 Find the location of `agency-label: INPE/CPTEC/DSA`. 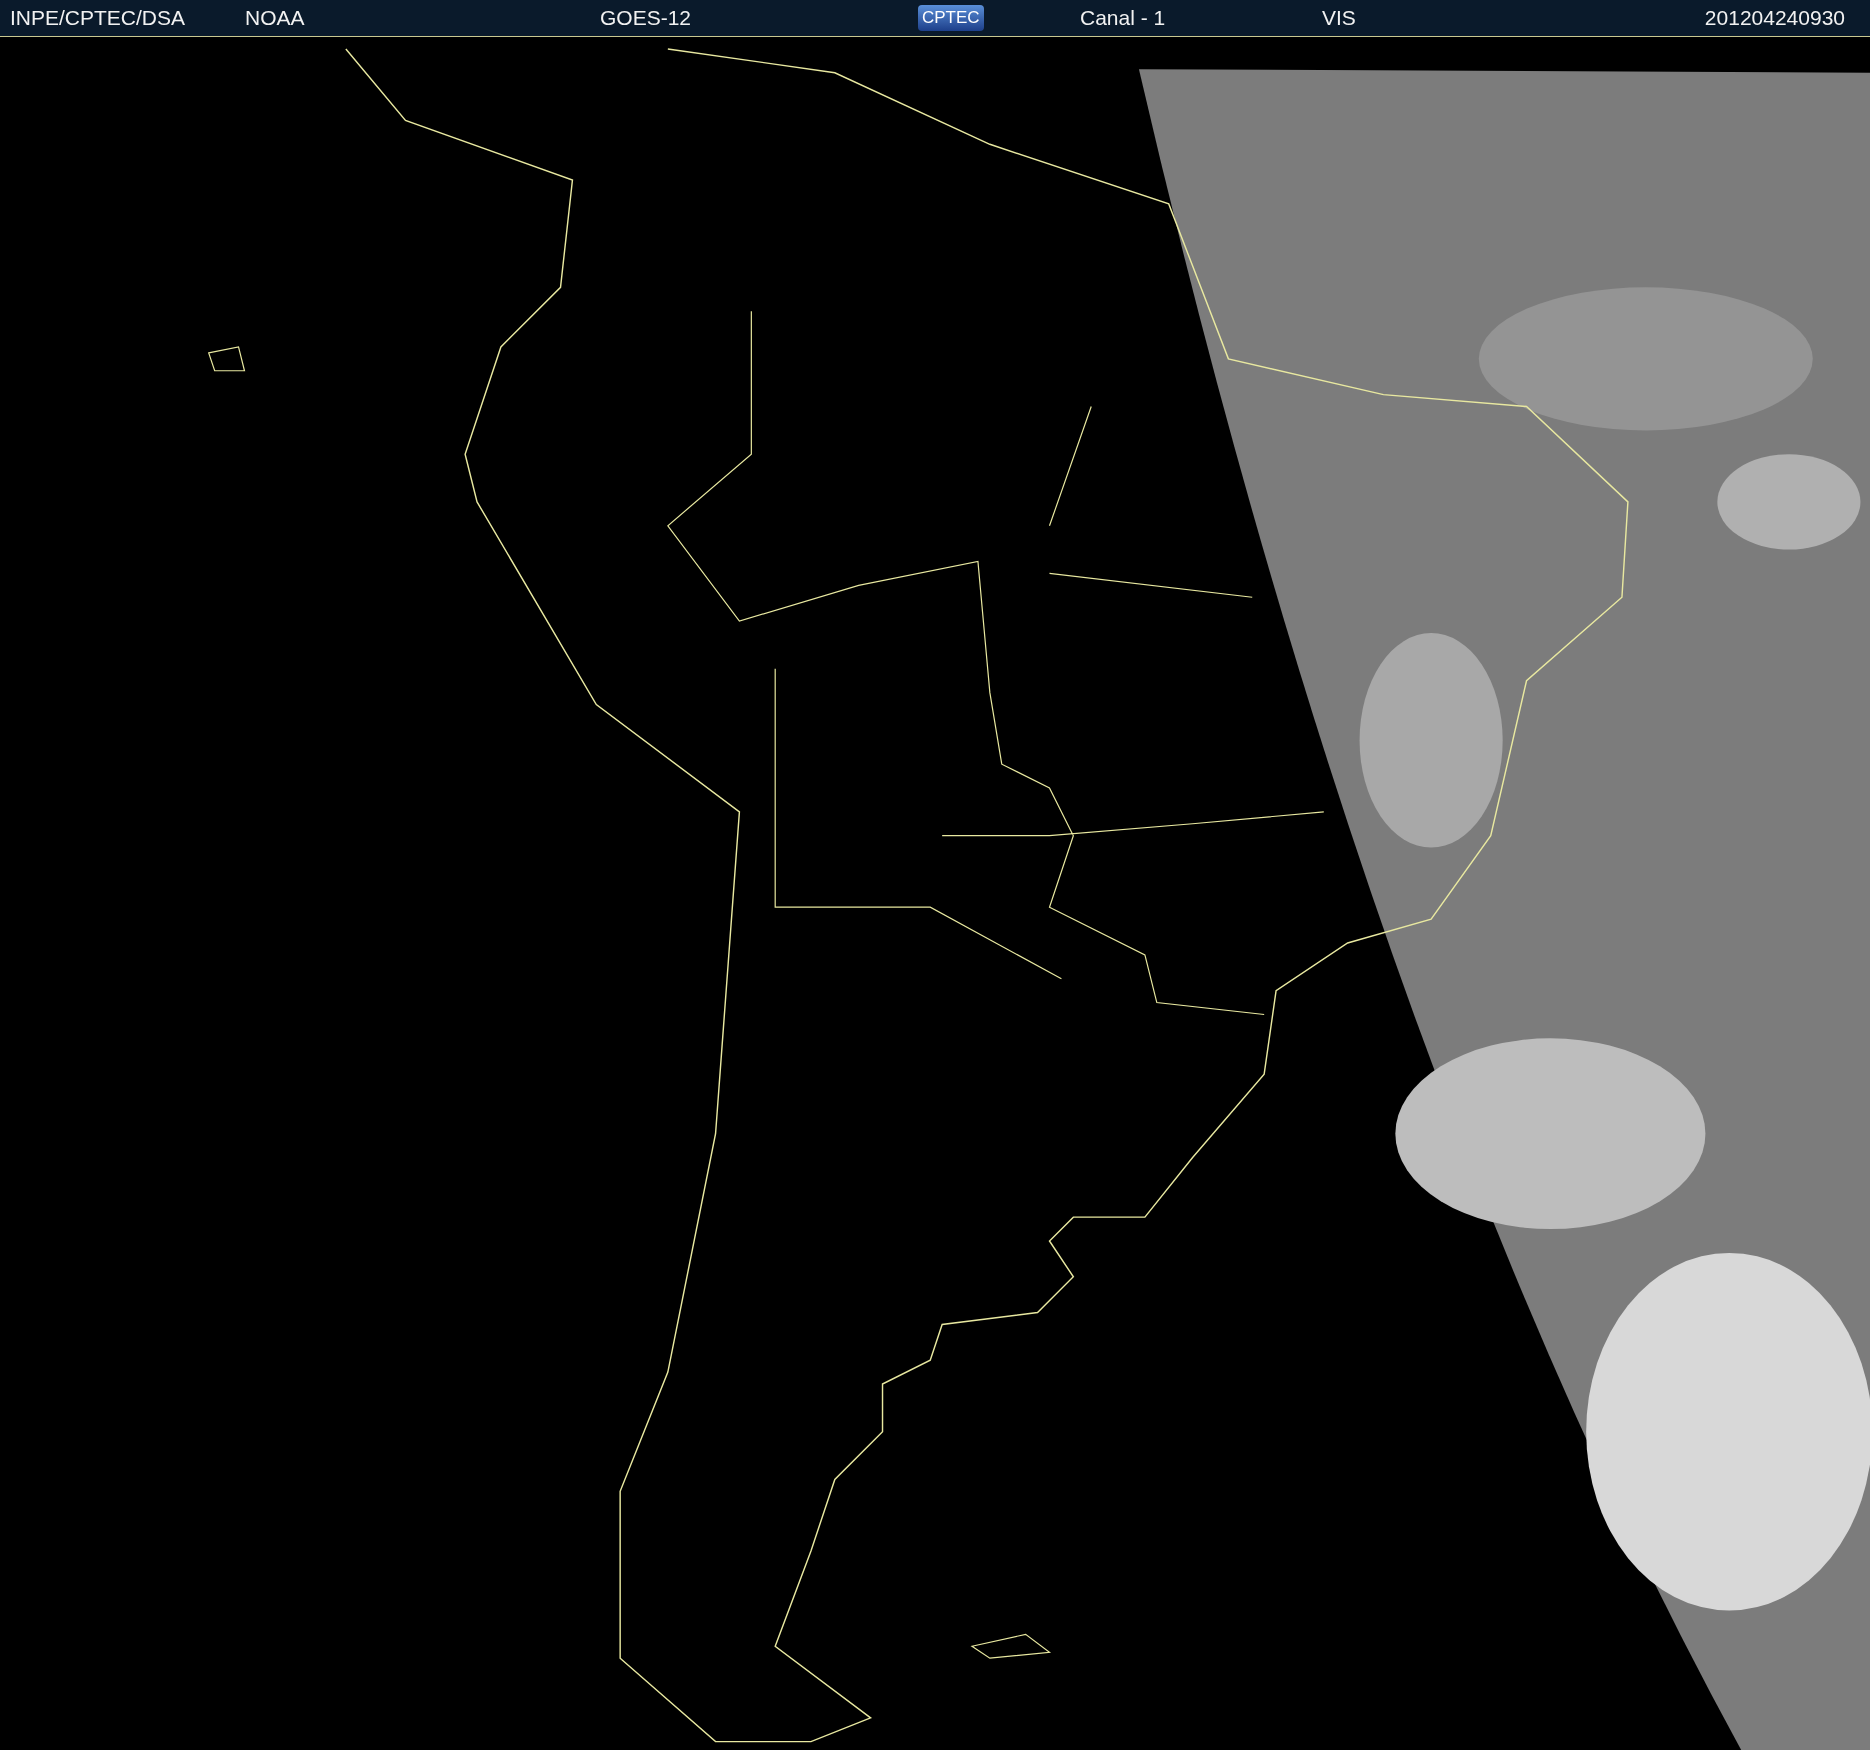

agency-label: INPE/CPTEC/DSA is located at coordinates (98, 18).